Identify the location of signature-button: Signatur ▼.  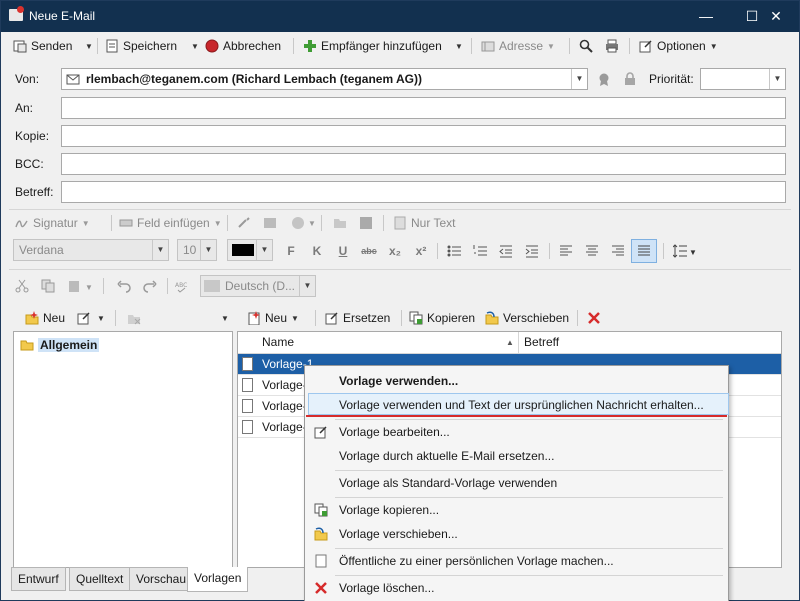
(52, 223).